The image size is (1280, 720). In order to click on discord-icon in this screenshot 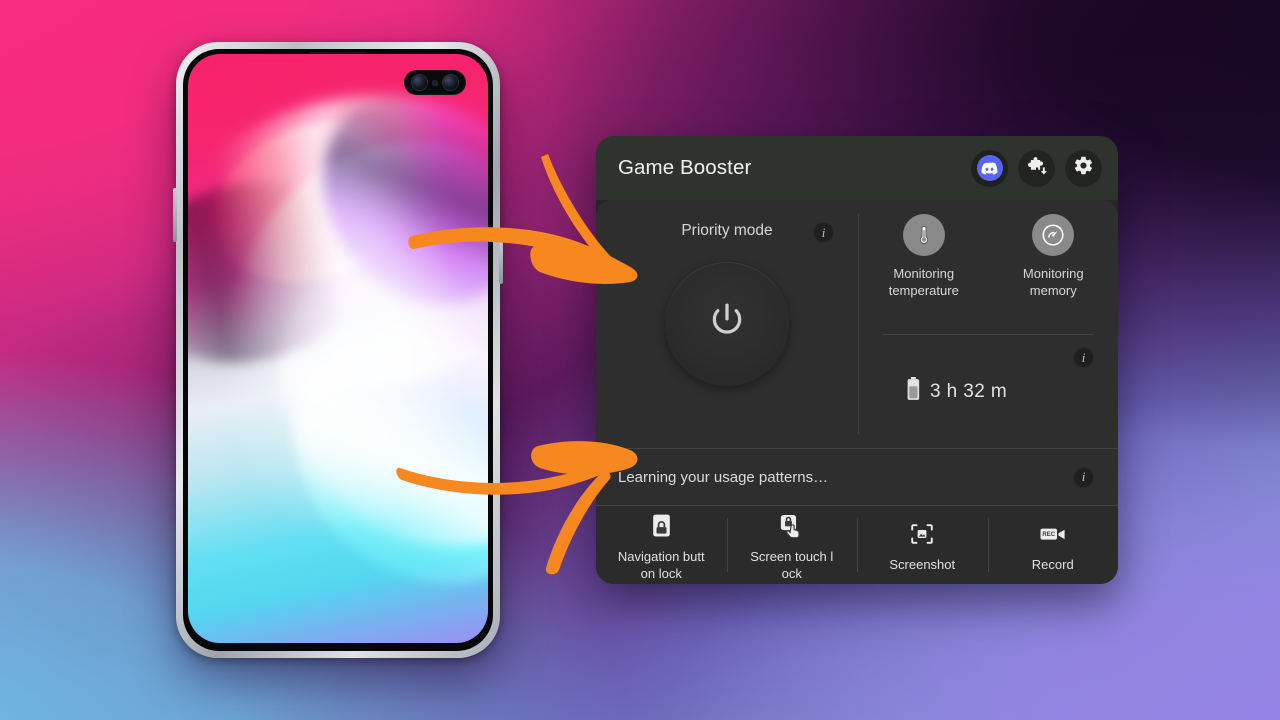, I will do `click(989, 168)`.